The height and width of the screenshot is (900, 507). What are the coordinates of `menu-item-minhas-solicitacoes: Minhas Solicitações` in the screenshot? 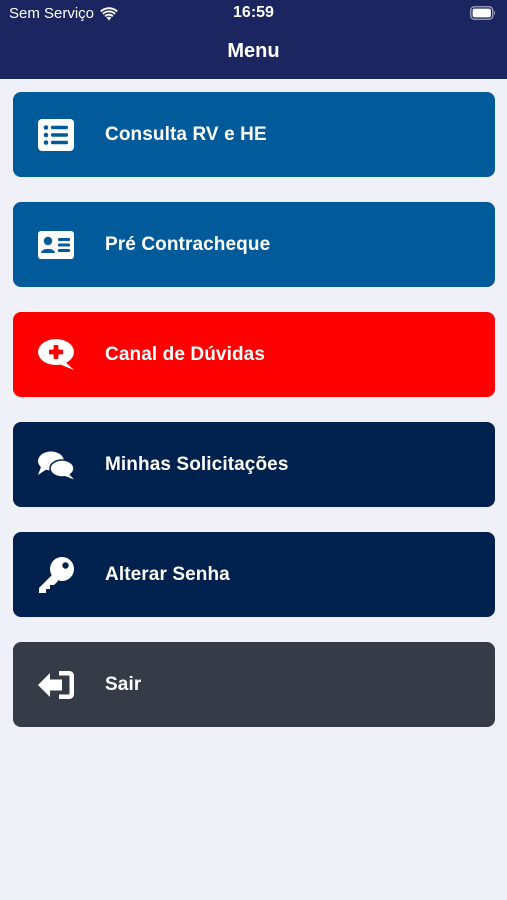 It's located at (254, 464).